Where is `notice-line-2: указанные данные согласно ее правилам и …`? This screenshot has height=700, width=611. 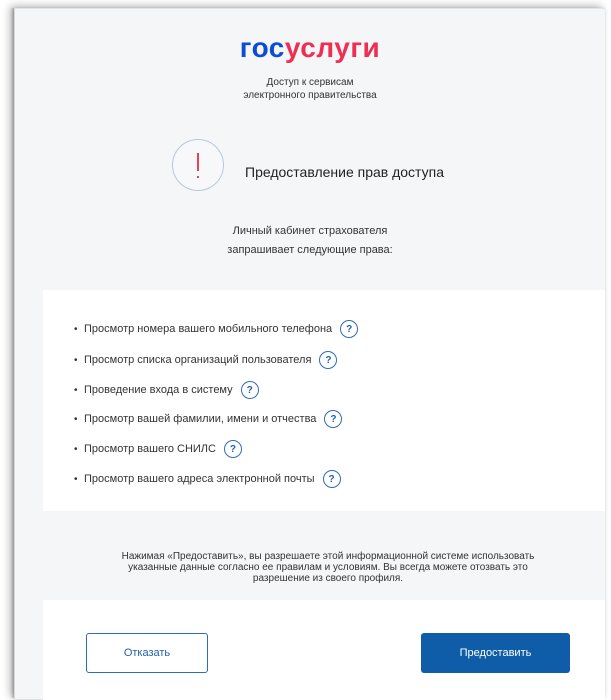
notice-line-2: указанные данные согласно ее правилам и … is located at coordinates (328, 567).